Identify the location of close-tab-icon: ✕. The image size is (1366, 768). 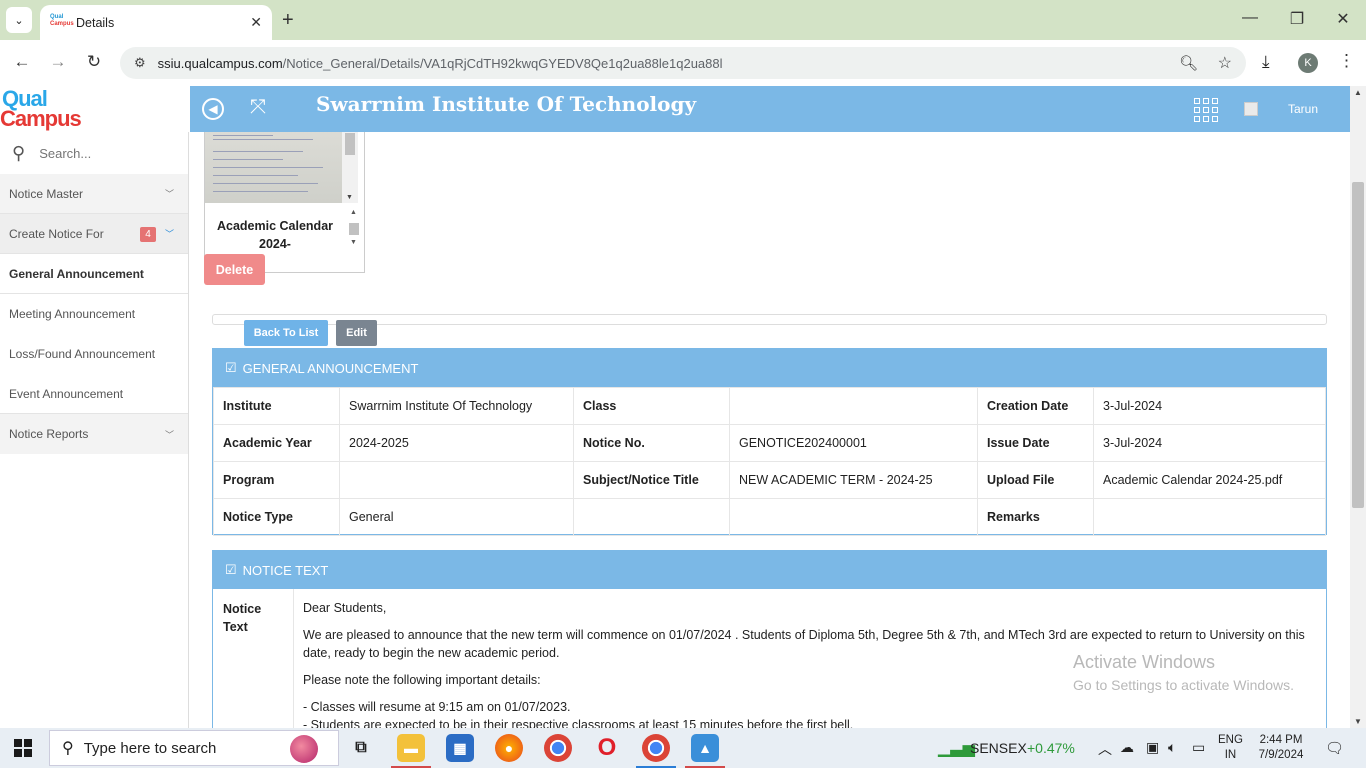
(256, 22).